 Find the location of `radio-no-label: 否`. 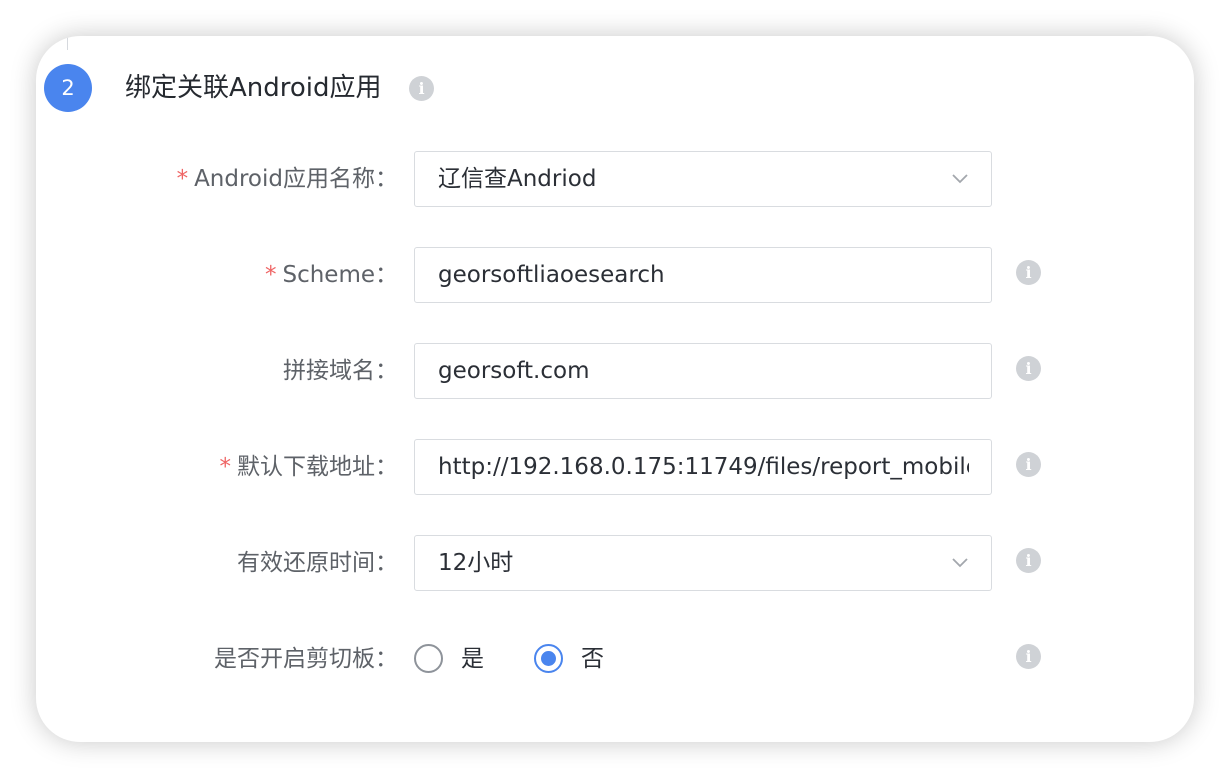

radio-no-label: 否 is located at coordinates (592, 659).